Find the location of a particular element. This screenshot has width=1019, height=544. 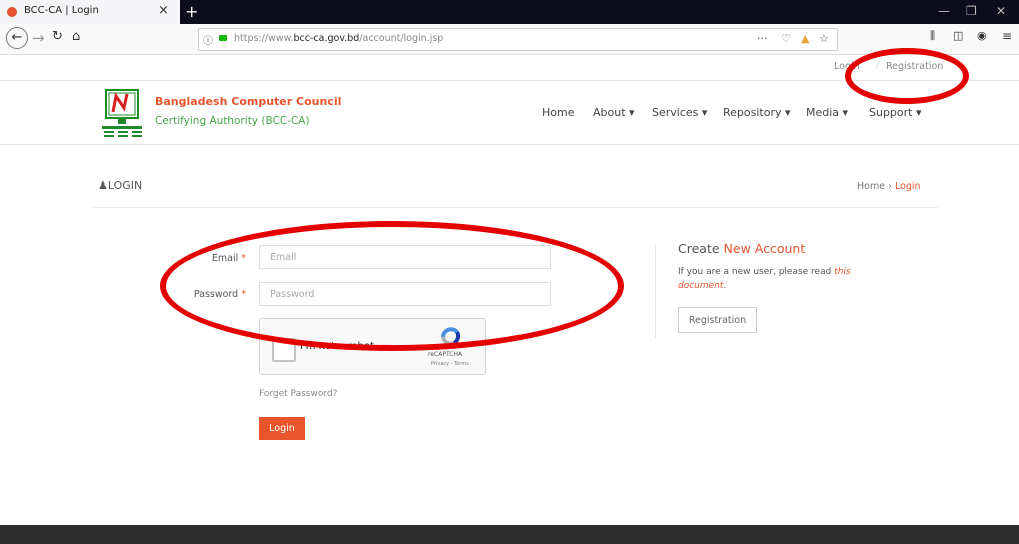

browser-tab: BCC-CA | Login × is located at coordinates (90, 12).